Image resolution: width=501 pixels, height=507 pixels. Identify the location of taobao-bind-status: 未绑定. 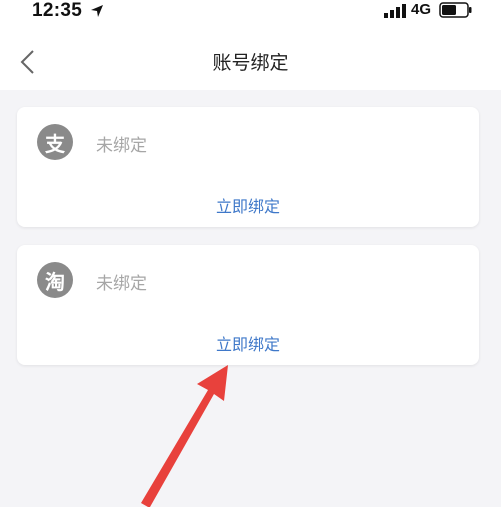
(121, 284).